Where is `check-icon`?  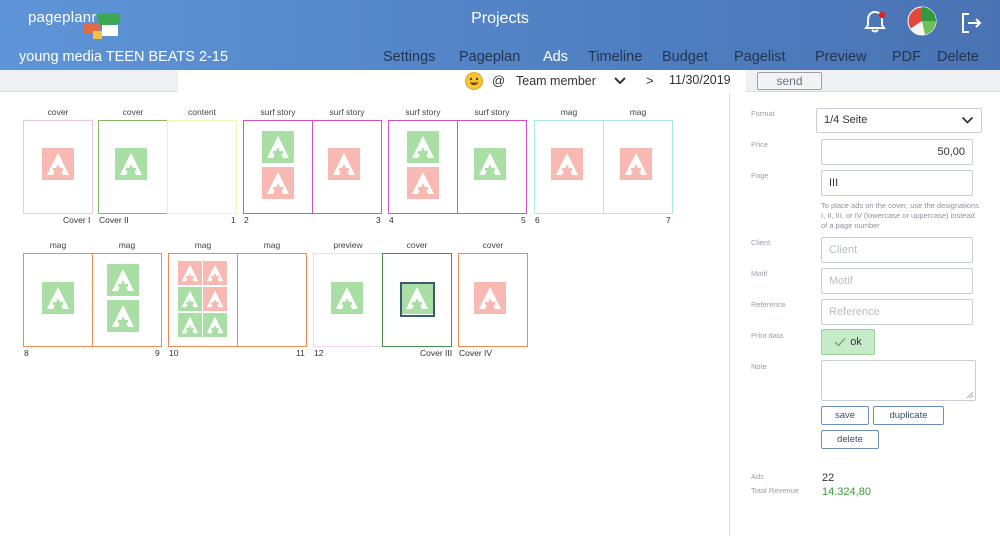 check-icon is located at coordinates (840, 342).